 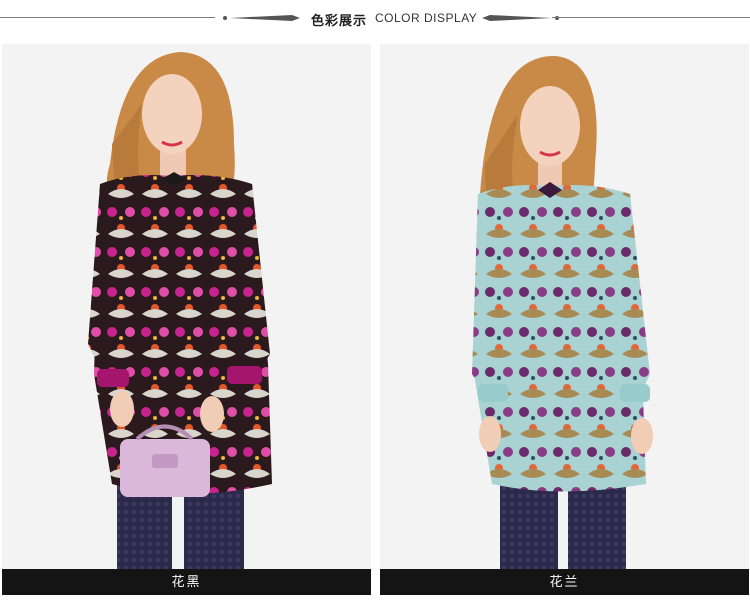 I want to click on ornament-left-icon, so click(x=261, y=18).